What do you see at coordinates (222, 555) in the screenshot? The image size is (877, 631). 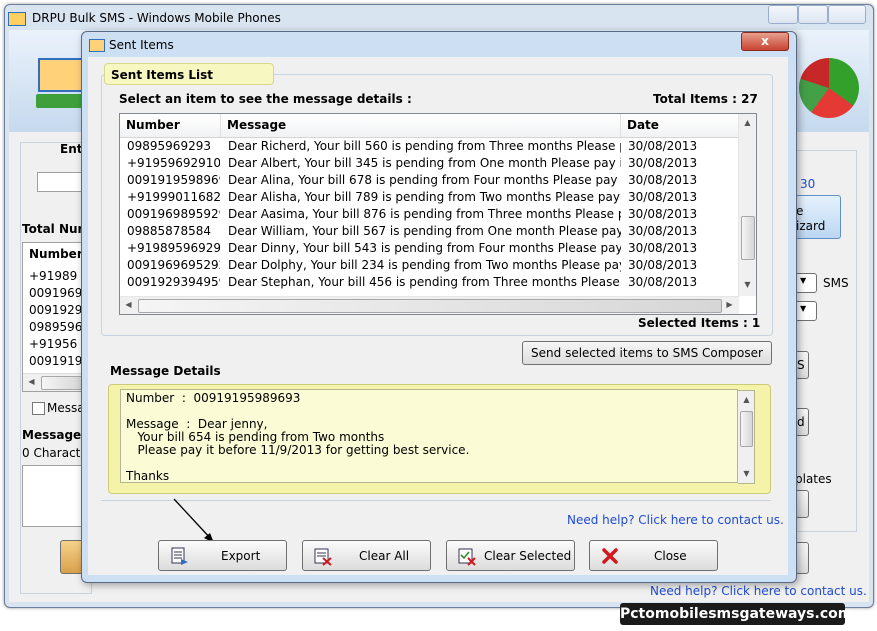 I see `export-button: Export` at bounding box center [222, 555].